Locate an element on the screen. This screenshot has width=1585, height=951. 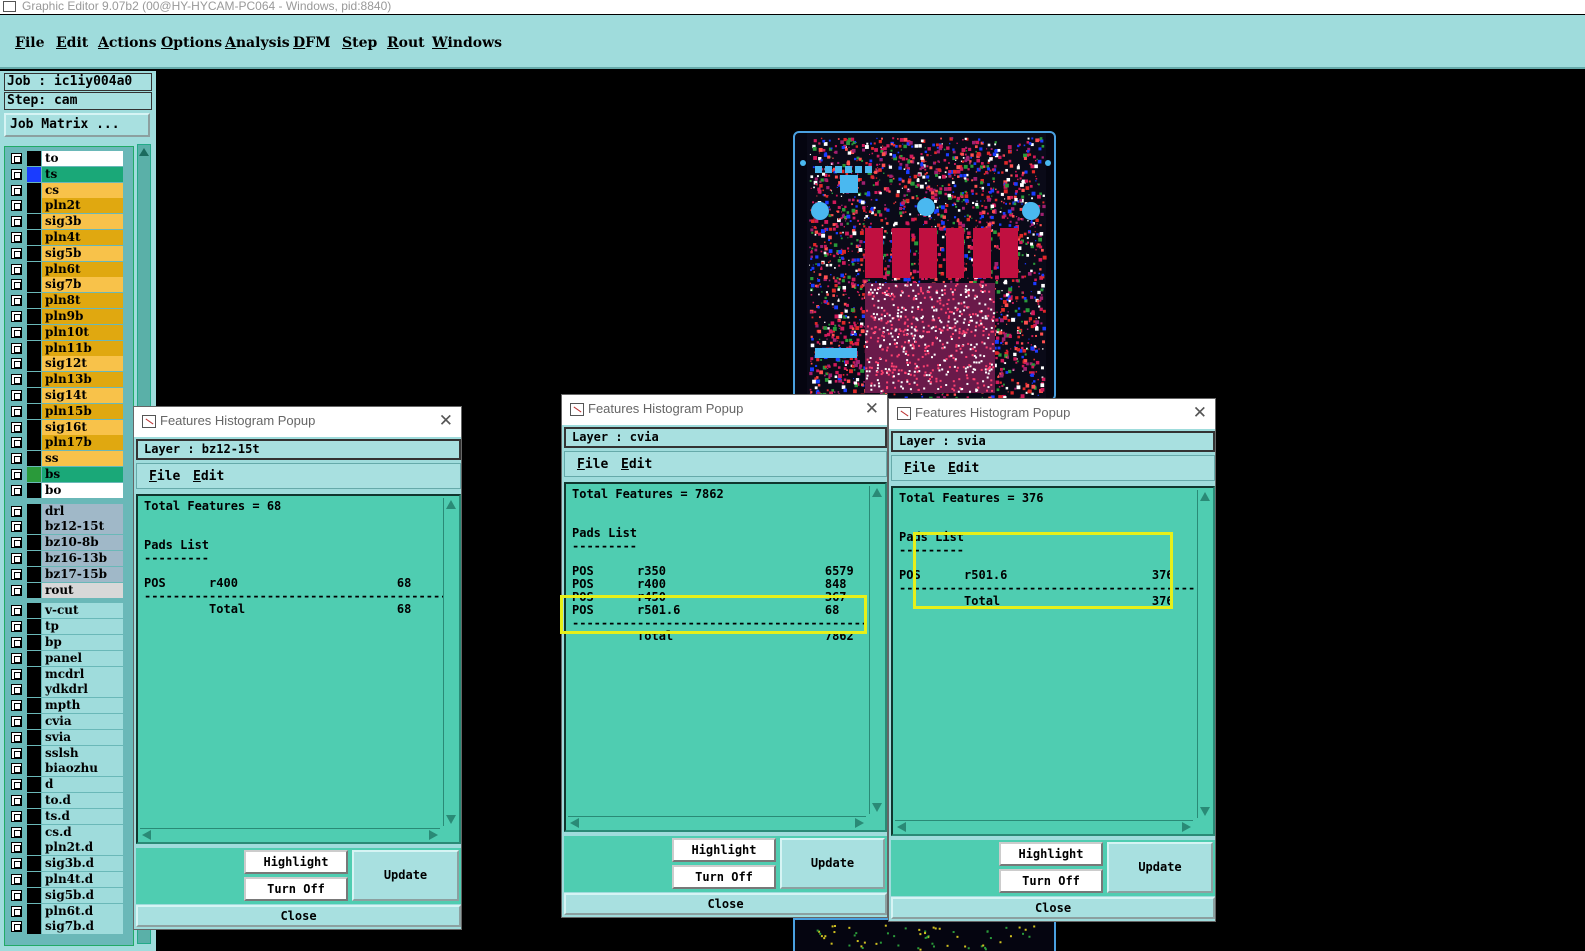
menu-analysis: Analysis is located at coordinates (257, 43).